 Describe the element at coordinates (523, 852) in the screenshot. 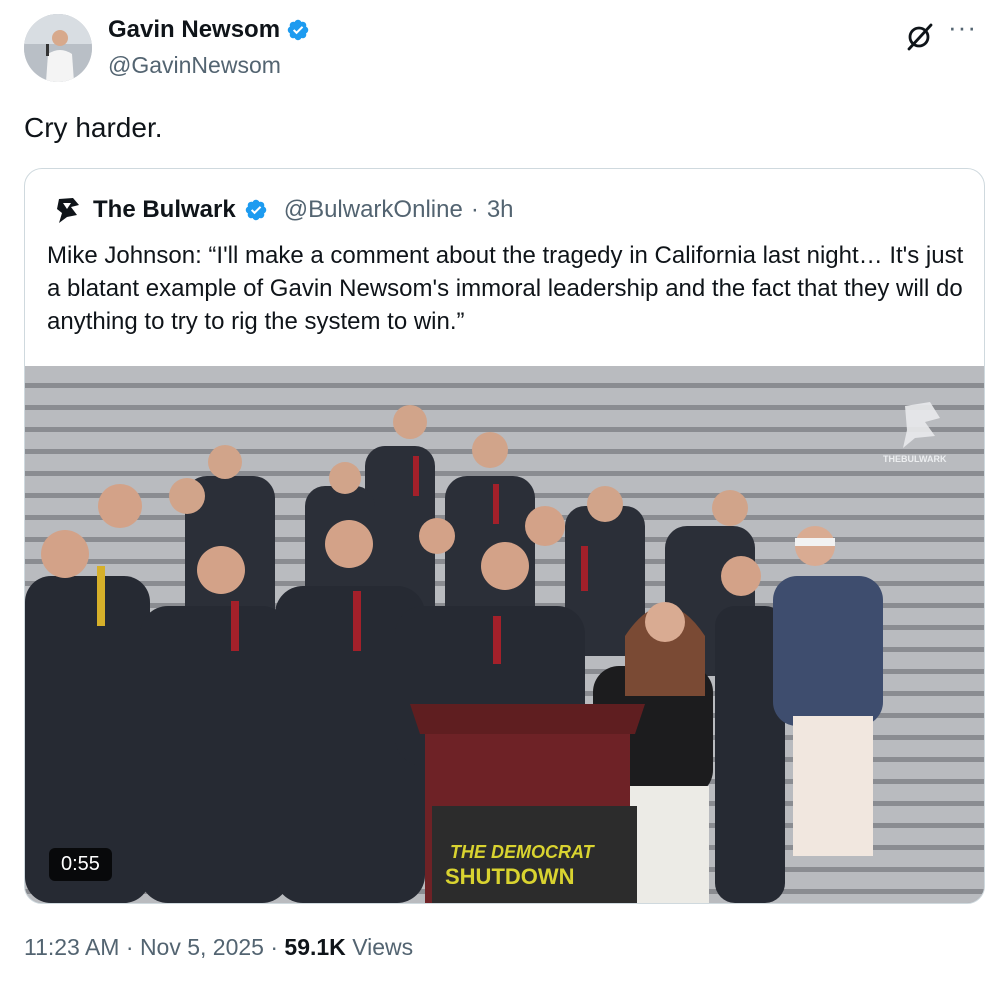

I see `podium-sign-line1: THE DEMOCRAT` at that location.